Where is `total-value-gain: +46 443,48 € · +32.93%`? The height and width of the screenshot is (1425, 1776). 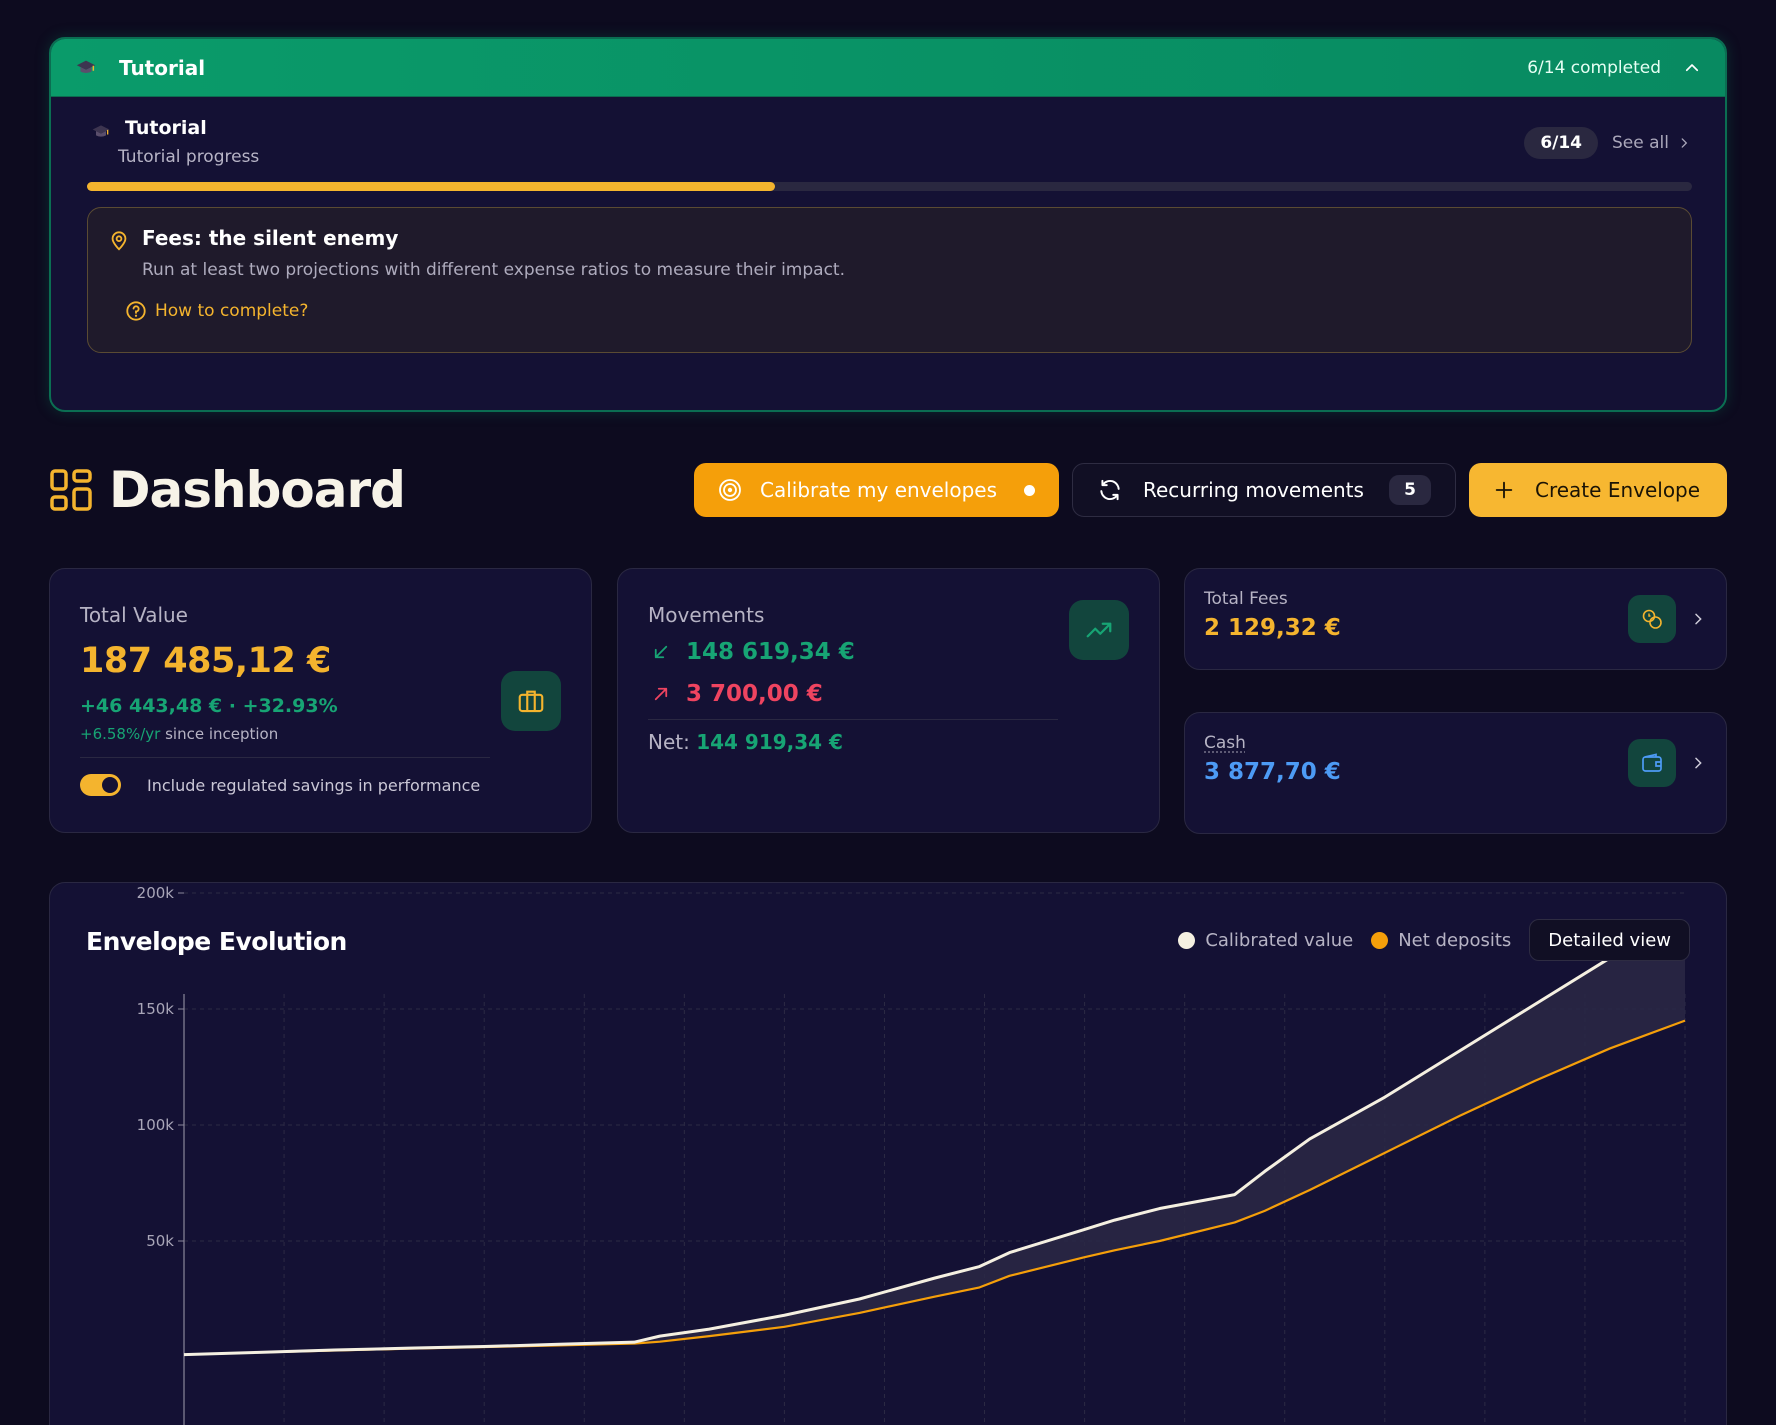
total-value-gain: +46 443,48 € · +32.93% is located at coordinates (320, 706).